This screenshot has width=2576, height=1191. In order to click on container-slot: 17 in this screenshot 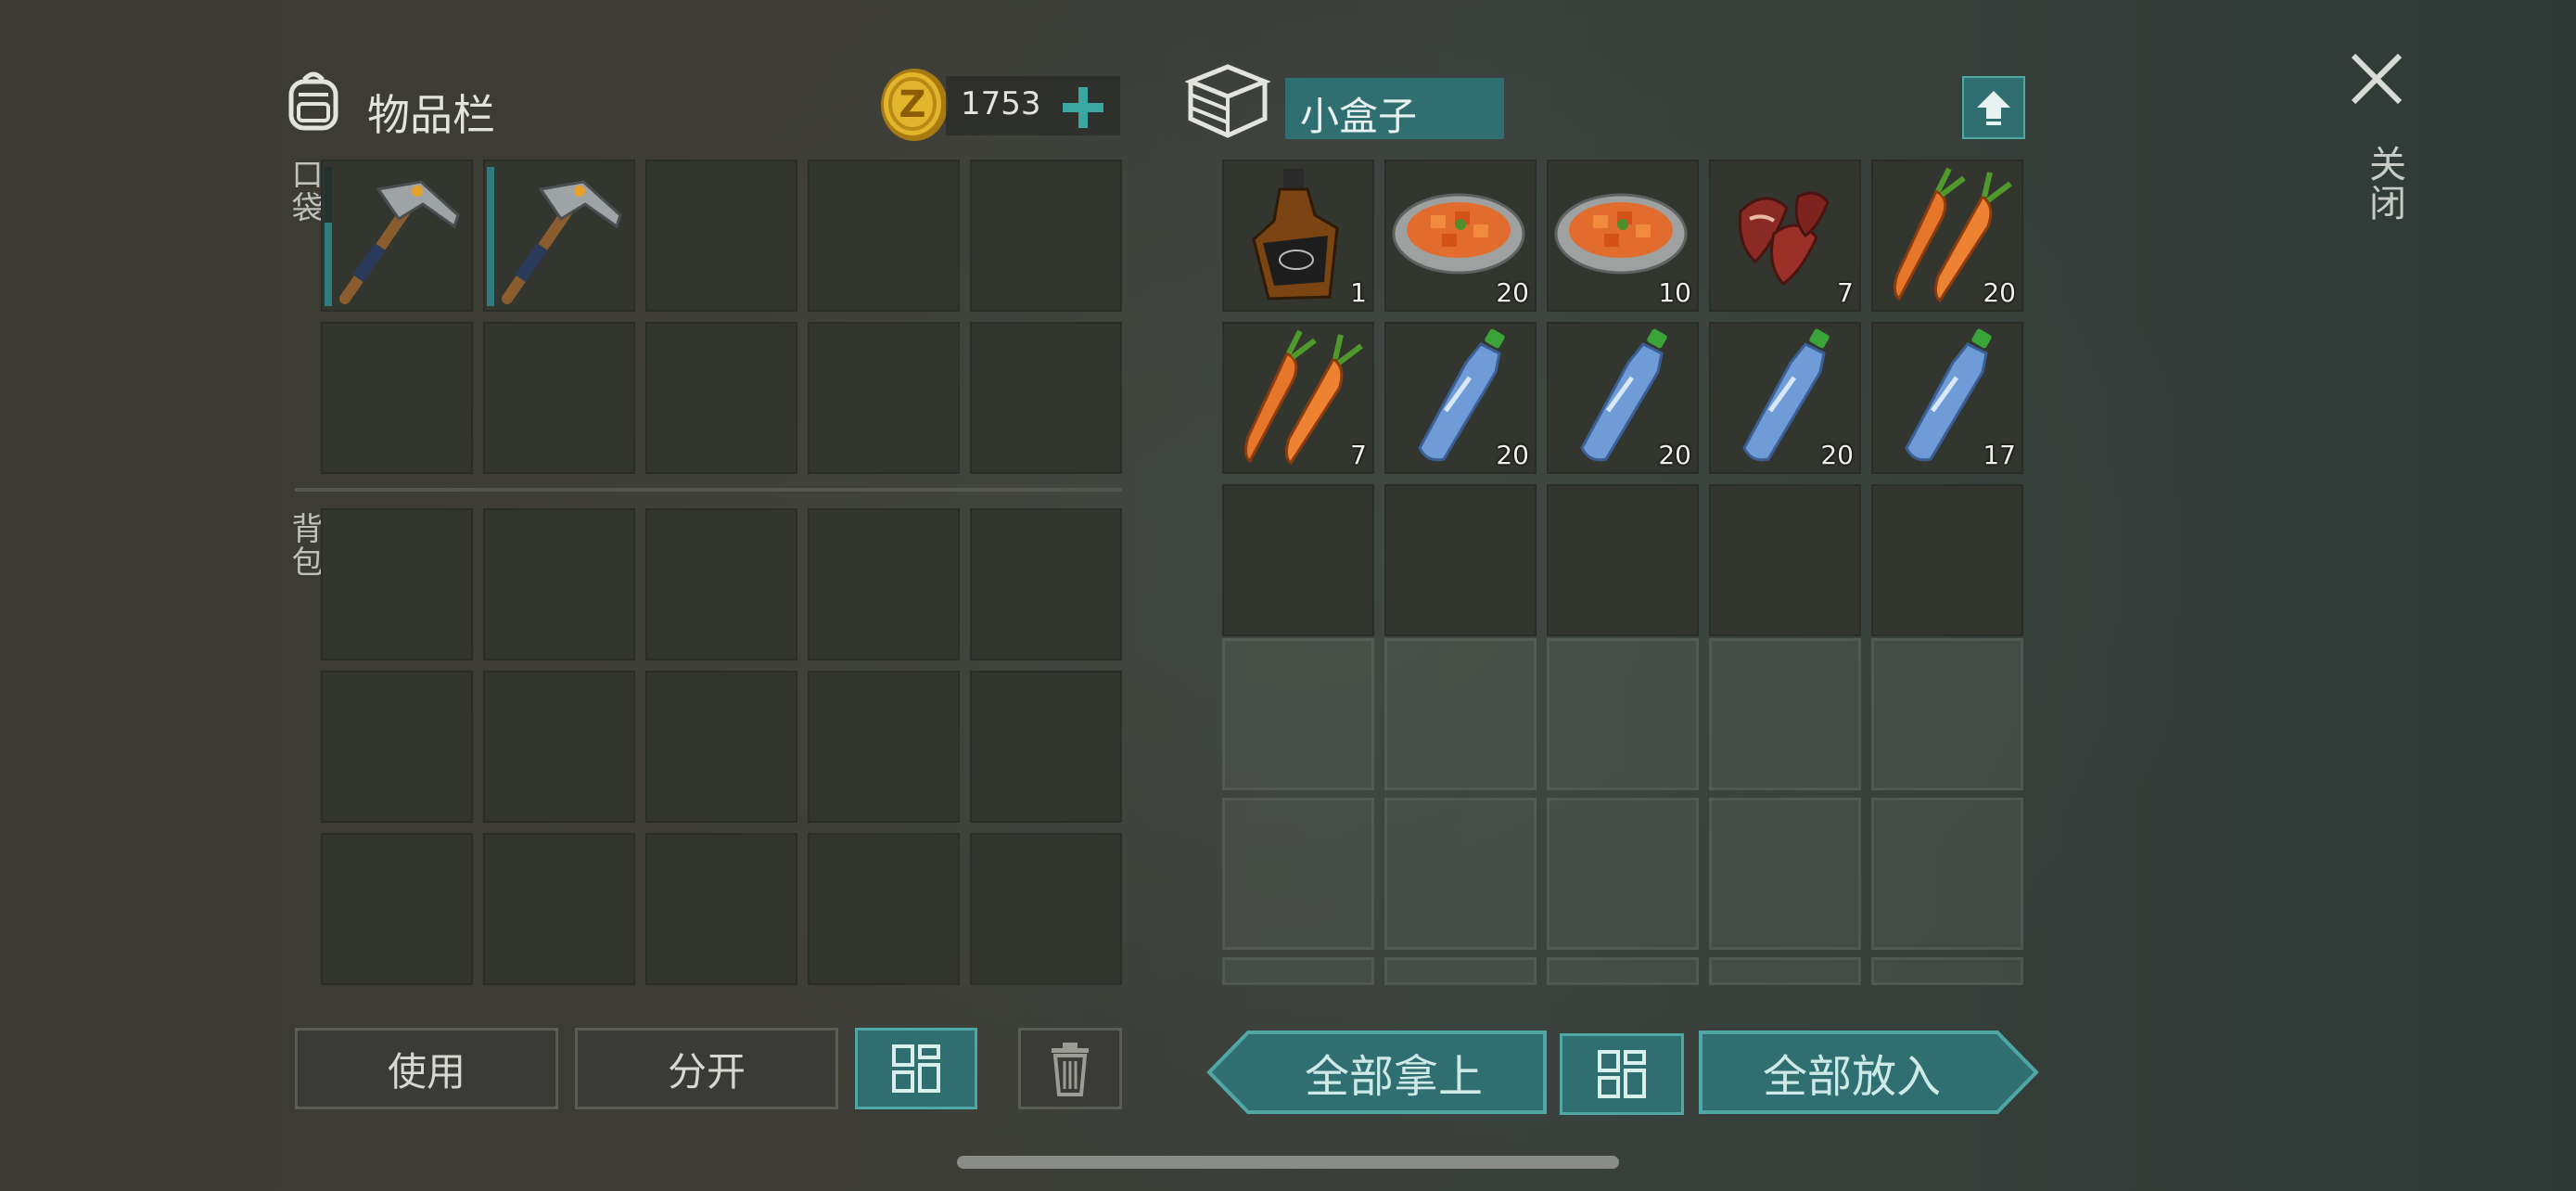, I will do `click(1947, 398)`.